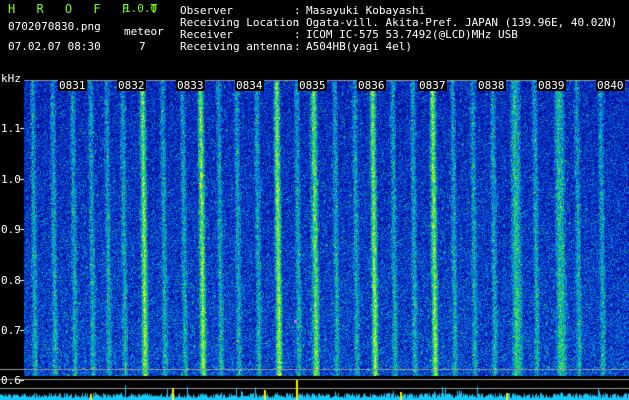 This screenshot has height=400, width=629. What do you see at coordinates (131, 85) in the screenshot?
I see `x-tick-label: 0832` at bounding box center [131, 85].